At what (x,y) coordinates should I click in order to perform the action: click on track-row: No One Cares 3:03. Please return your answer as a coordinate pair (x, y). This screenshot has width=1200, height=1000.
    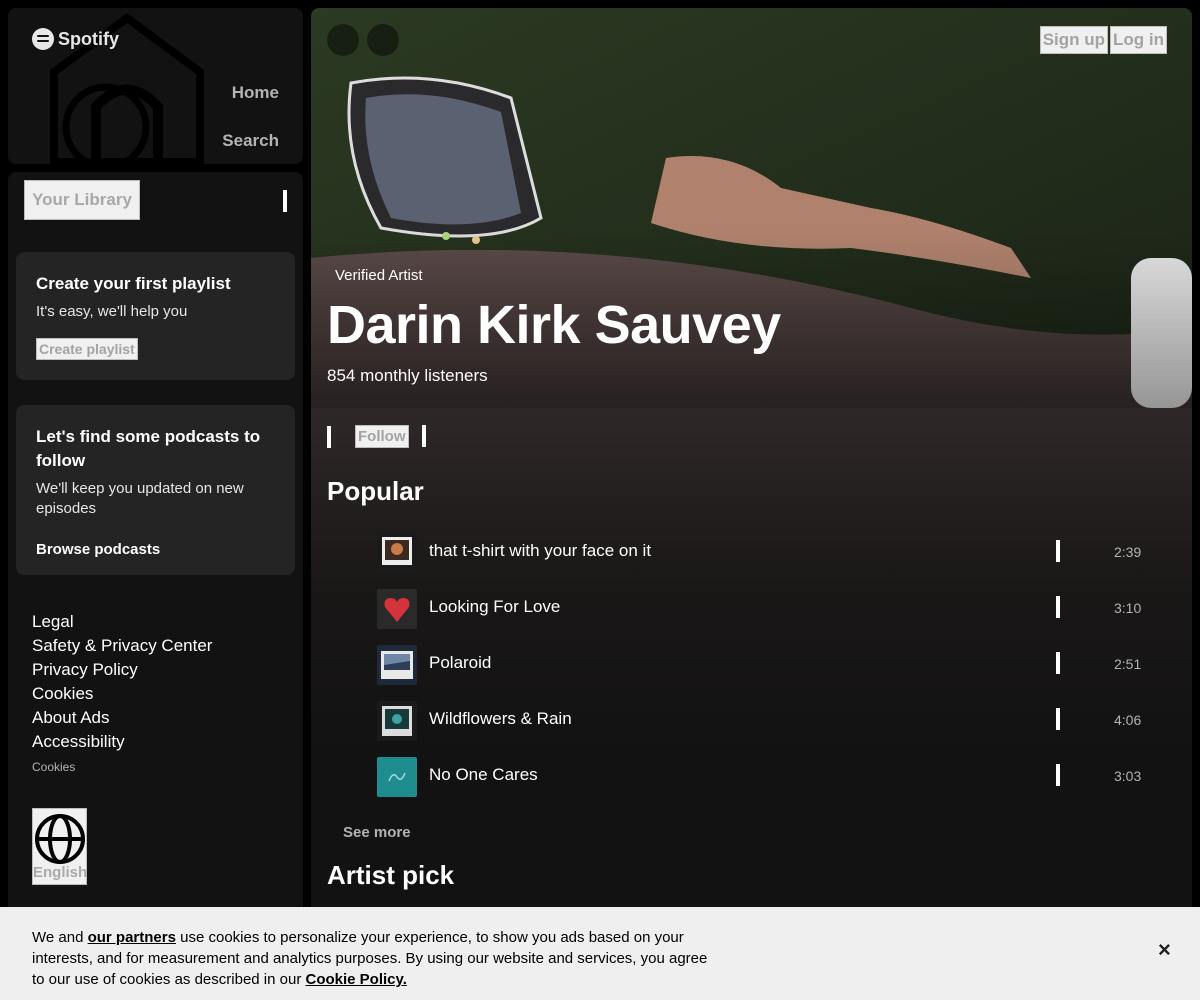
    Looking at the image, I should click on (751, 777).